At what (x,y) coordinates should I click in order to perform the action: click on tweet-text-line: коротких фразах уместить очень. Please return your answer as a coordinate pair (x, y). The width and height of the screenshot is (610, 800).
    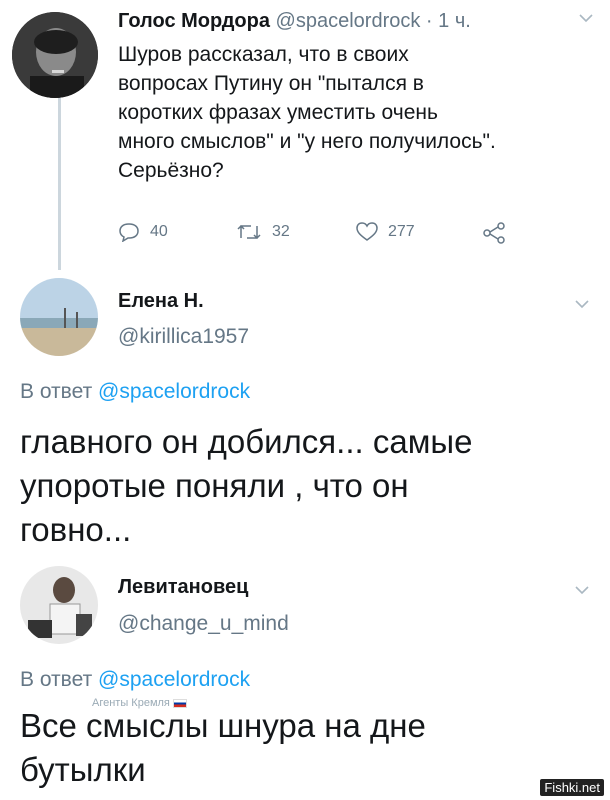
    Looking at the image, I should click on (278, 112).